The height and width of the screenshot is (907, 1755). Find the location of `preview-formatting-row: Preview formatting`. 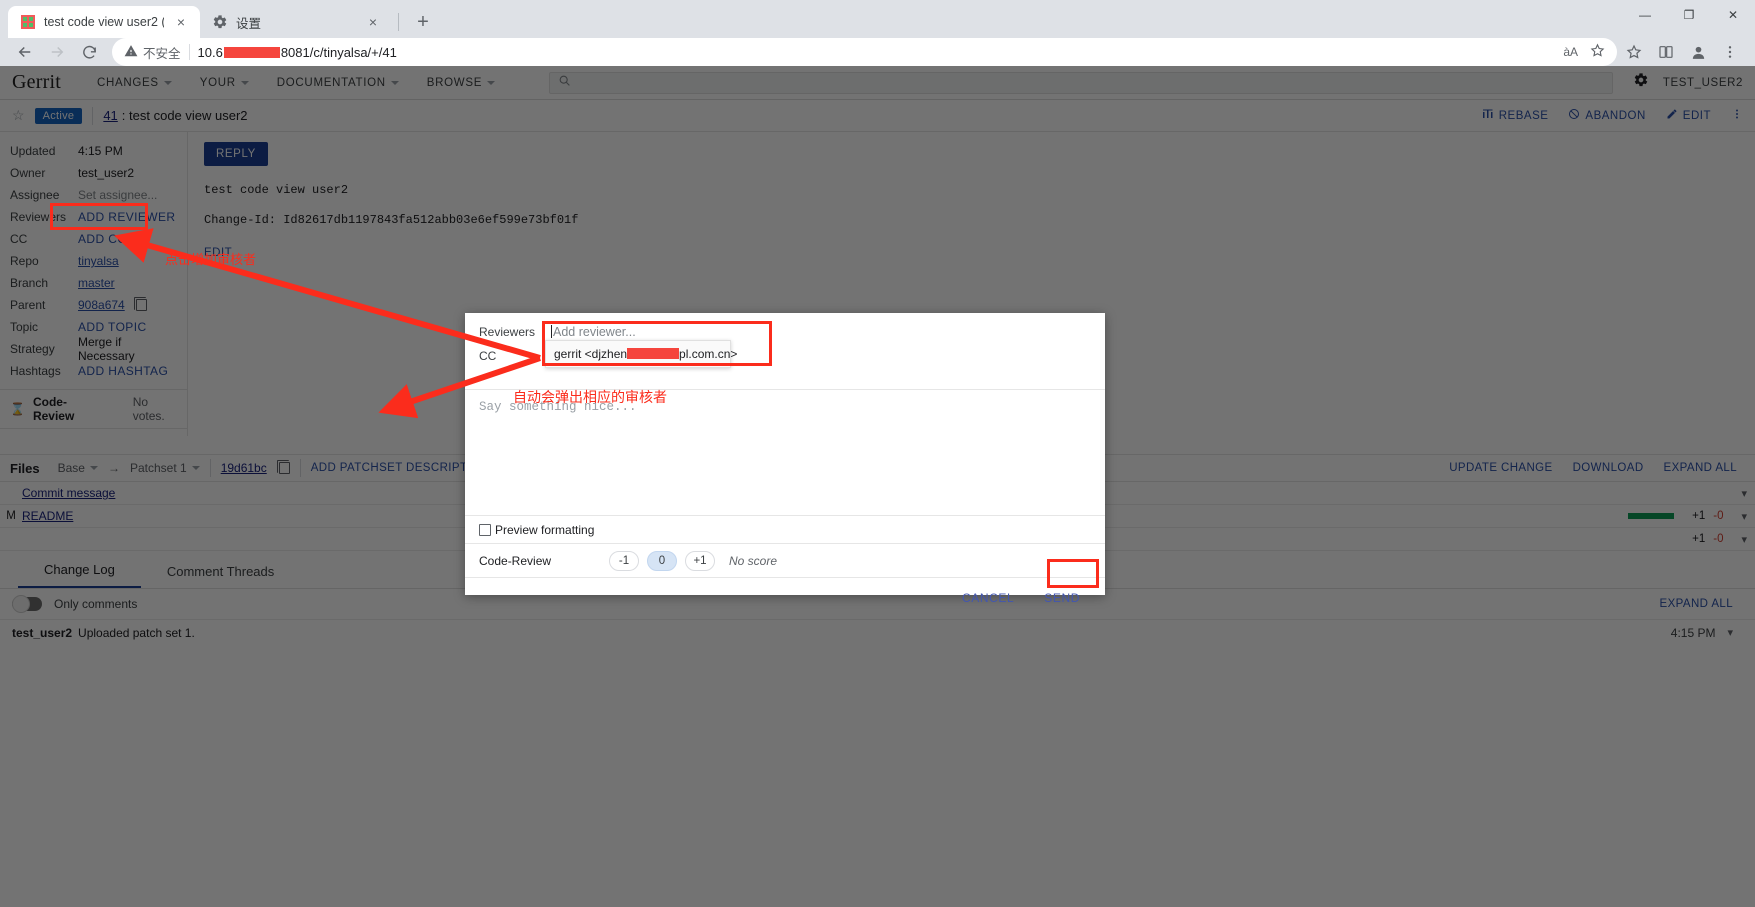

preview-formatting-row: Preview formatting is located at coordinates (785, 529).